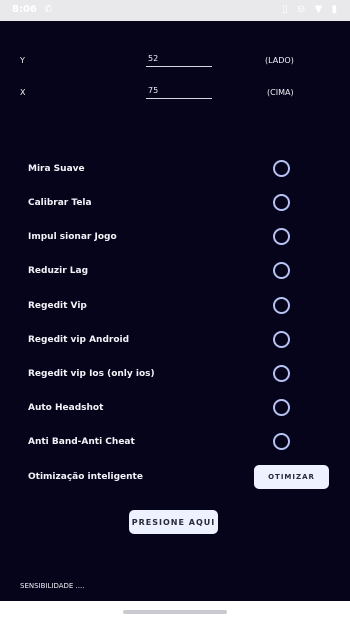 The width and height of the screenshot is (350, 622). I want to click on option-label-regedit-vip-android: Regedit vip Android, so click(79, 340).